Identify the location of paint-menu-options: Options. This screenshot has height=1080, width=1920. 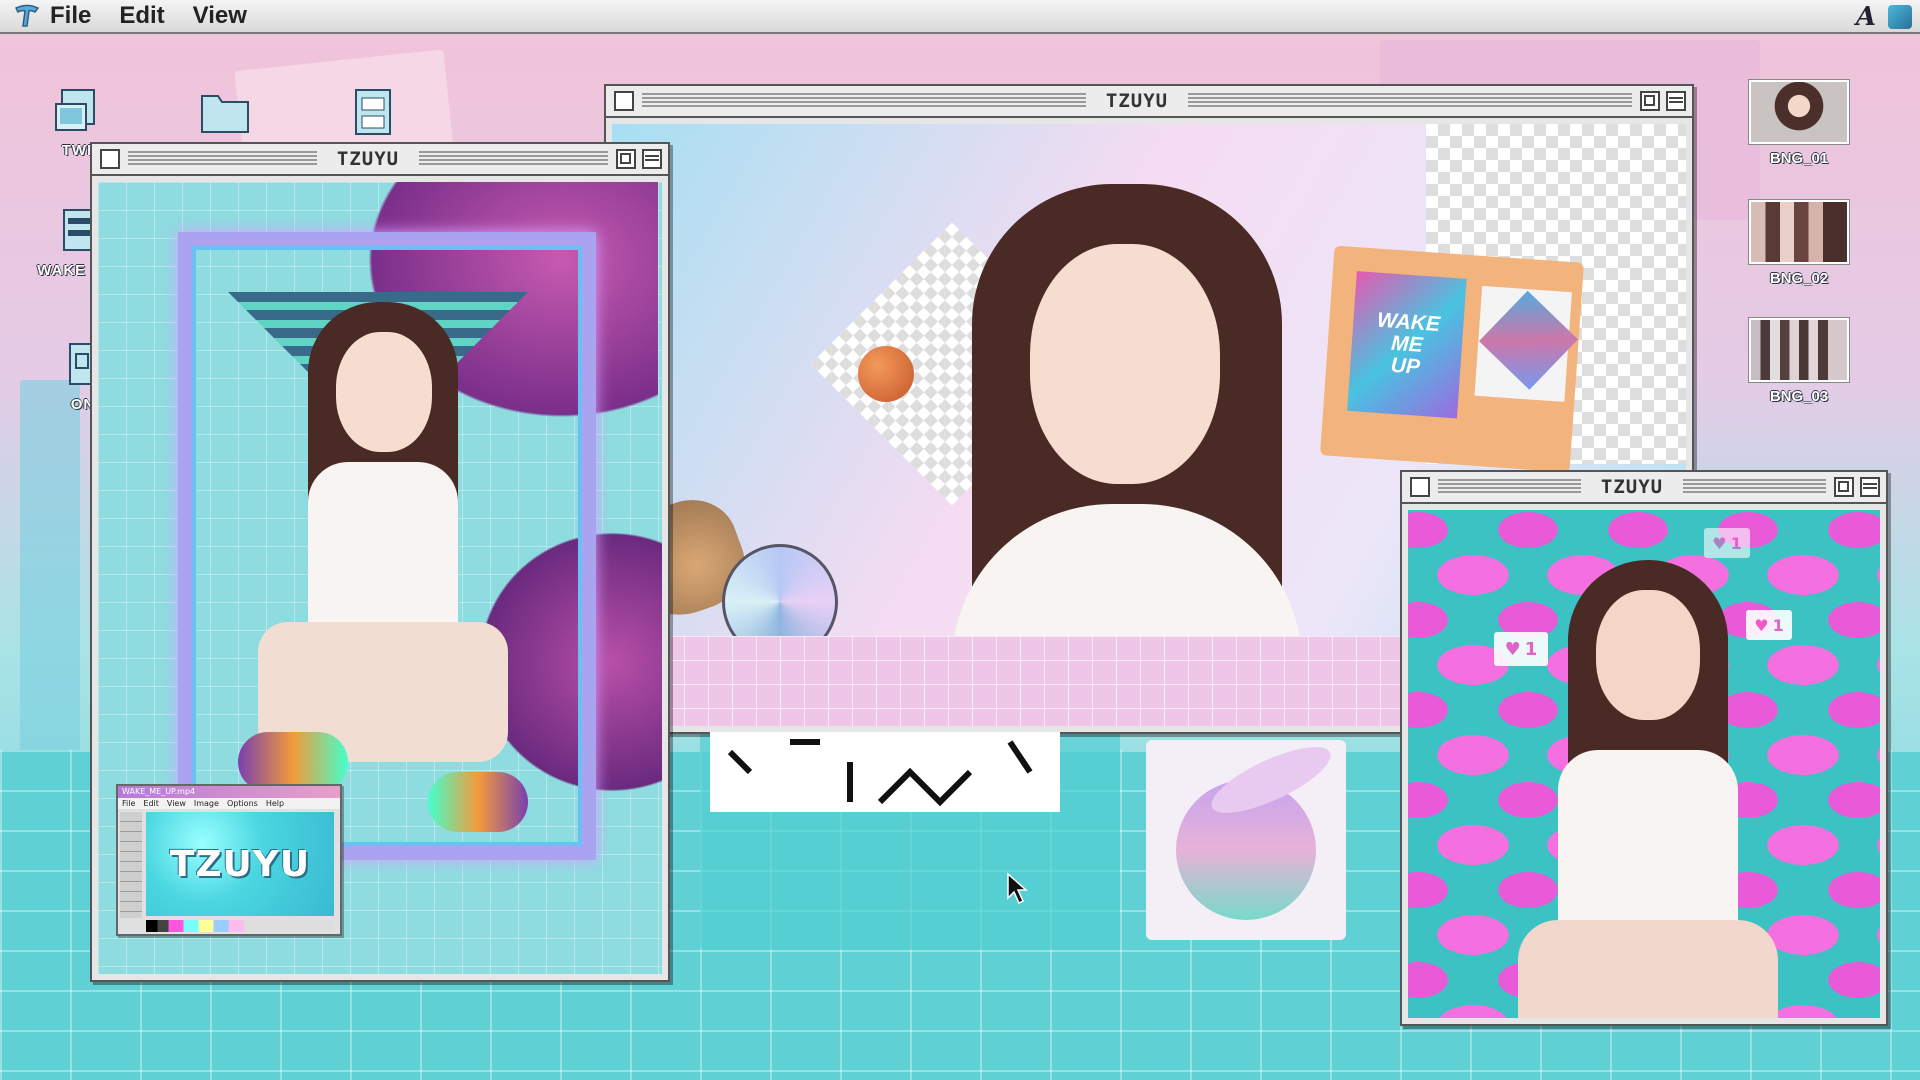
(242, 803).